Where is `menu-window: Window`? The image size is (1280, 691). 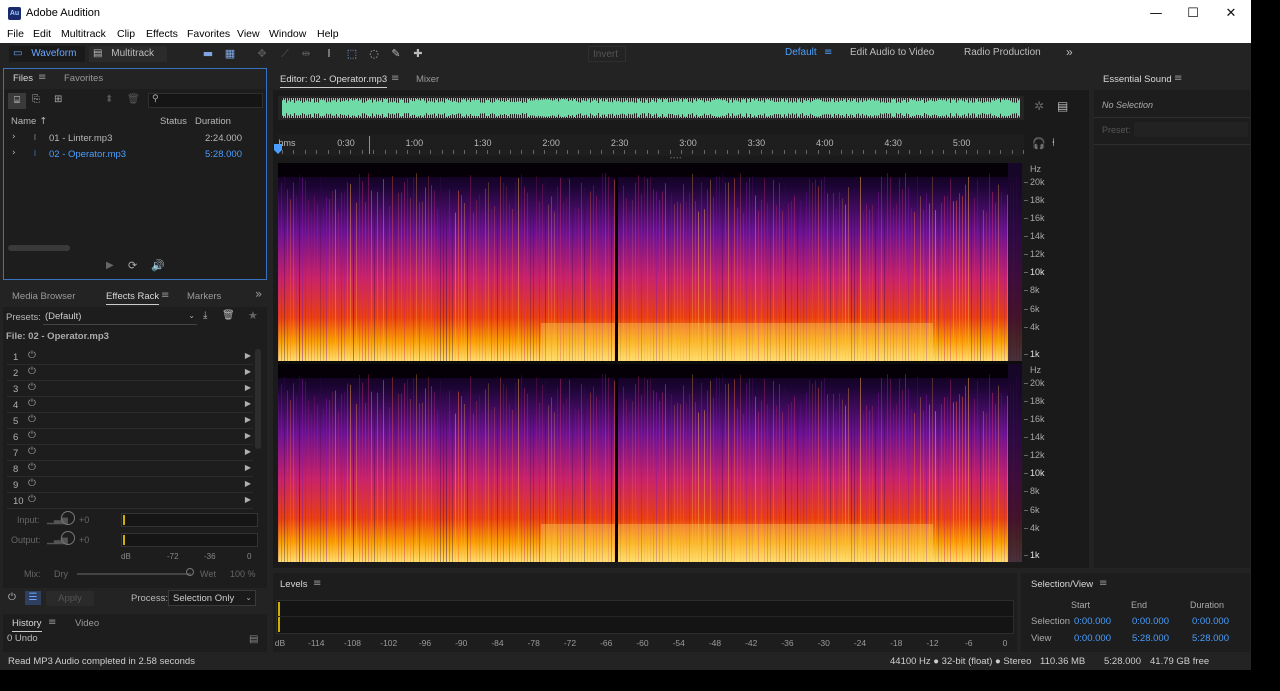
menu-window: Window is located at coordinates (287, 34).